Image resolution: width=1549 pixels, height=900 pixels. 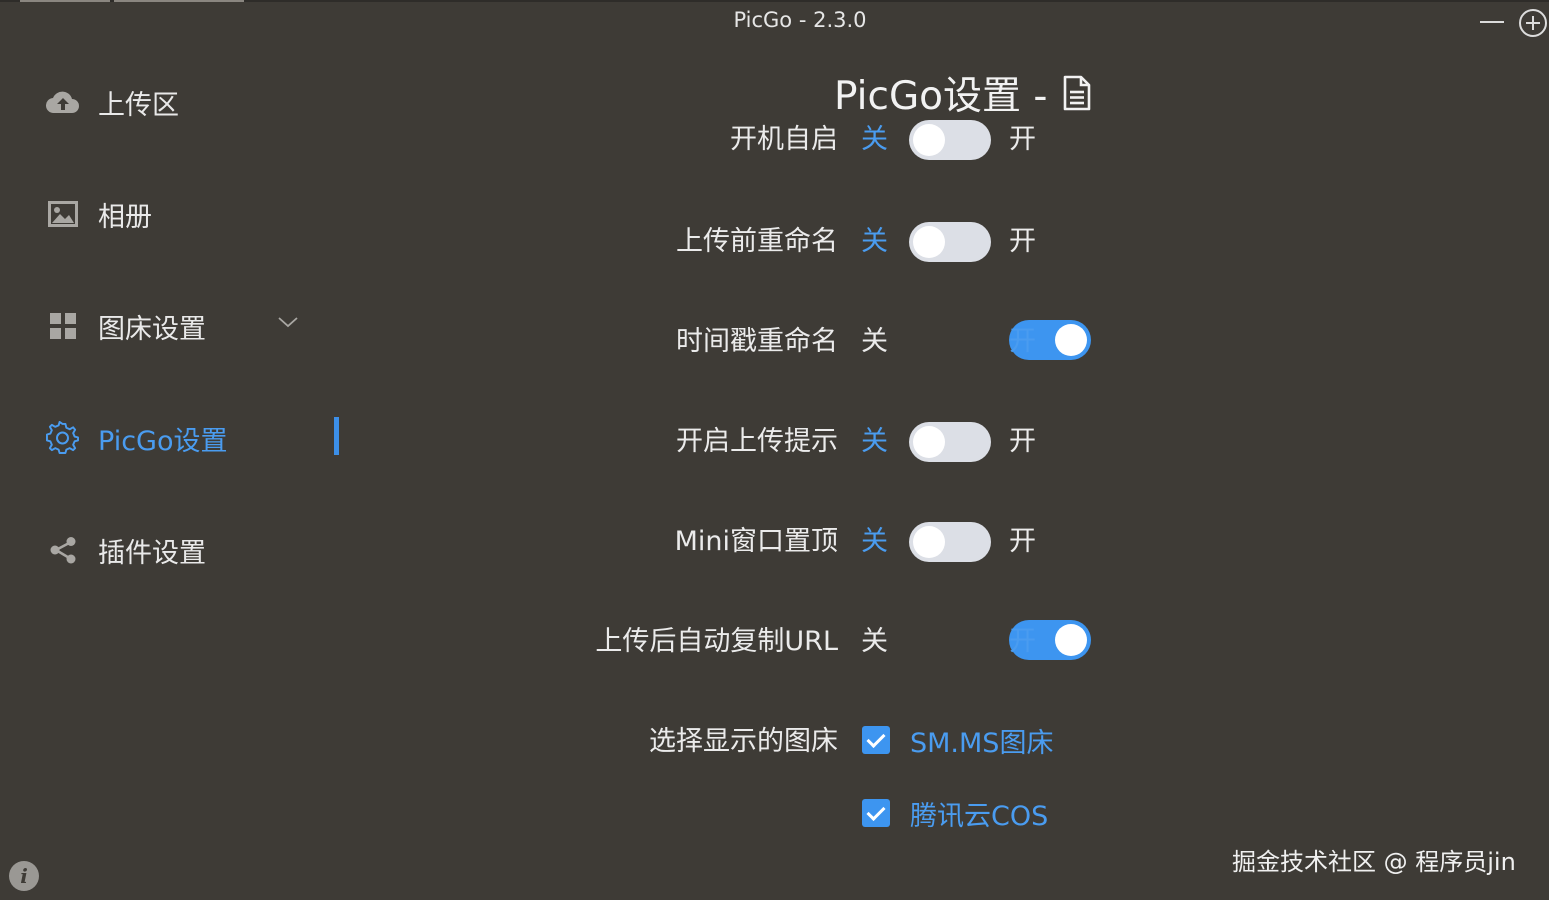 What do you see at coordinates (941, 96) in the screenshot?
I see `page-title-text: PicGo设置 -` at bounding box center [941, 96].